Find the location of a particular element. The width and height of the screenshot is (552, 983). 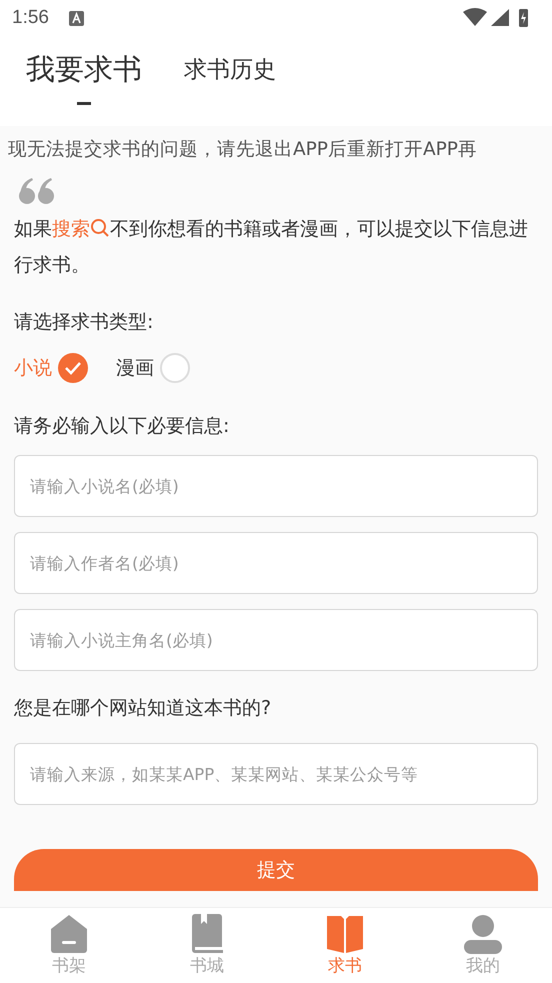

nav-tab: 书城 is located at coordinates (207, 945).